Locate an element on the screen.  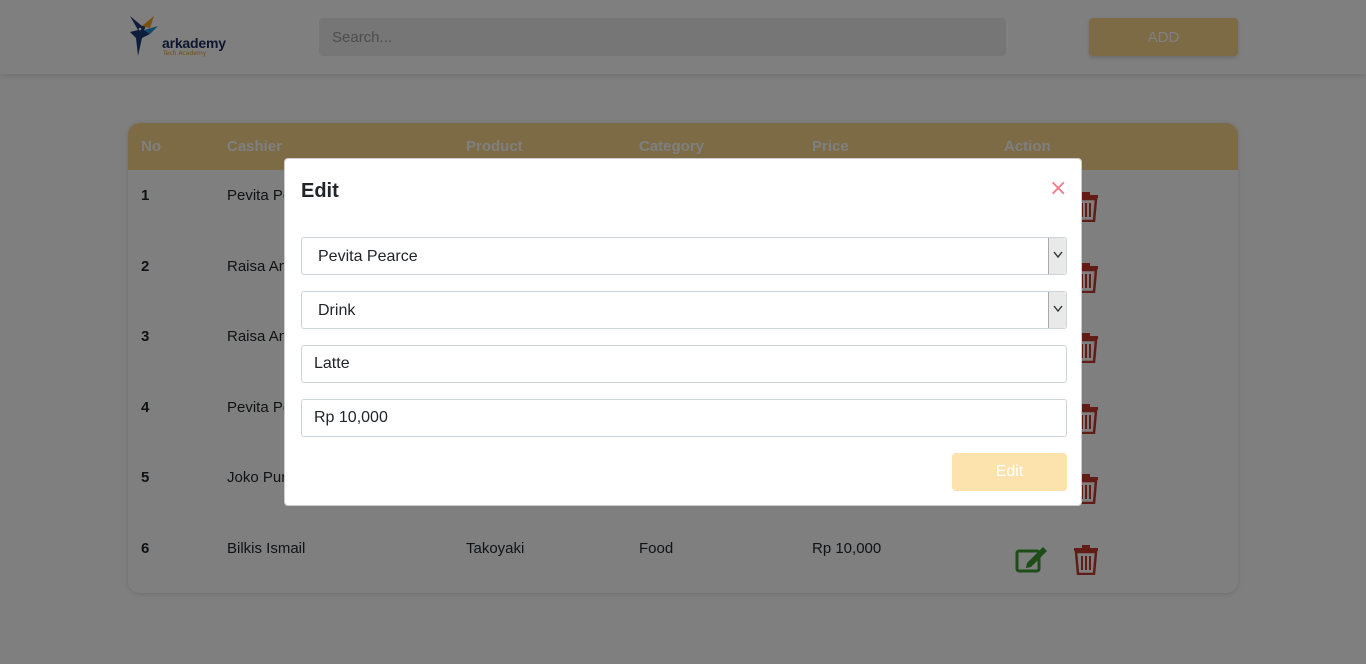
category-select: Drink is located at coordinates (684, 310).